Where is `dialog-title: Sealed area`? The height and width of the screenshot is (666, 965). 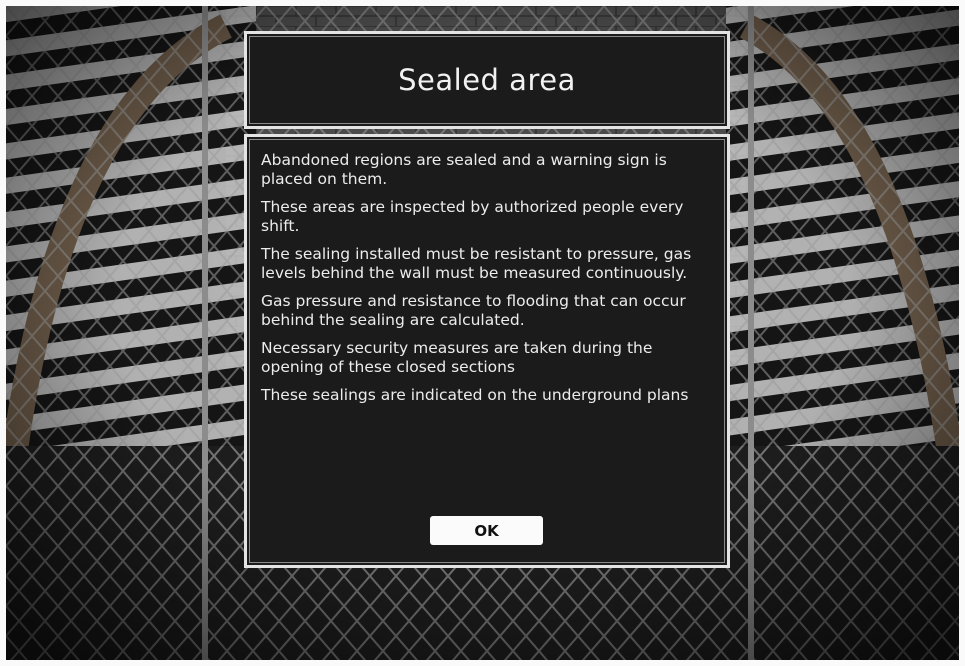
dialog-title: Sealed area is located at coordinates (487, 80).